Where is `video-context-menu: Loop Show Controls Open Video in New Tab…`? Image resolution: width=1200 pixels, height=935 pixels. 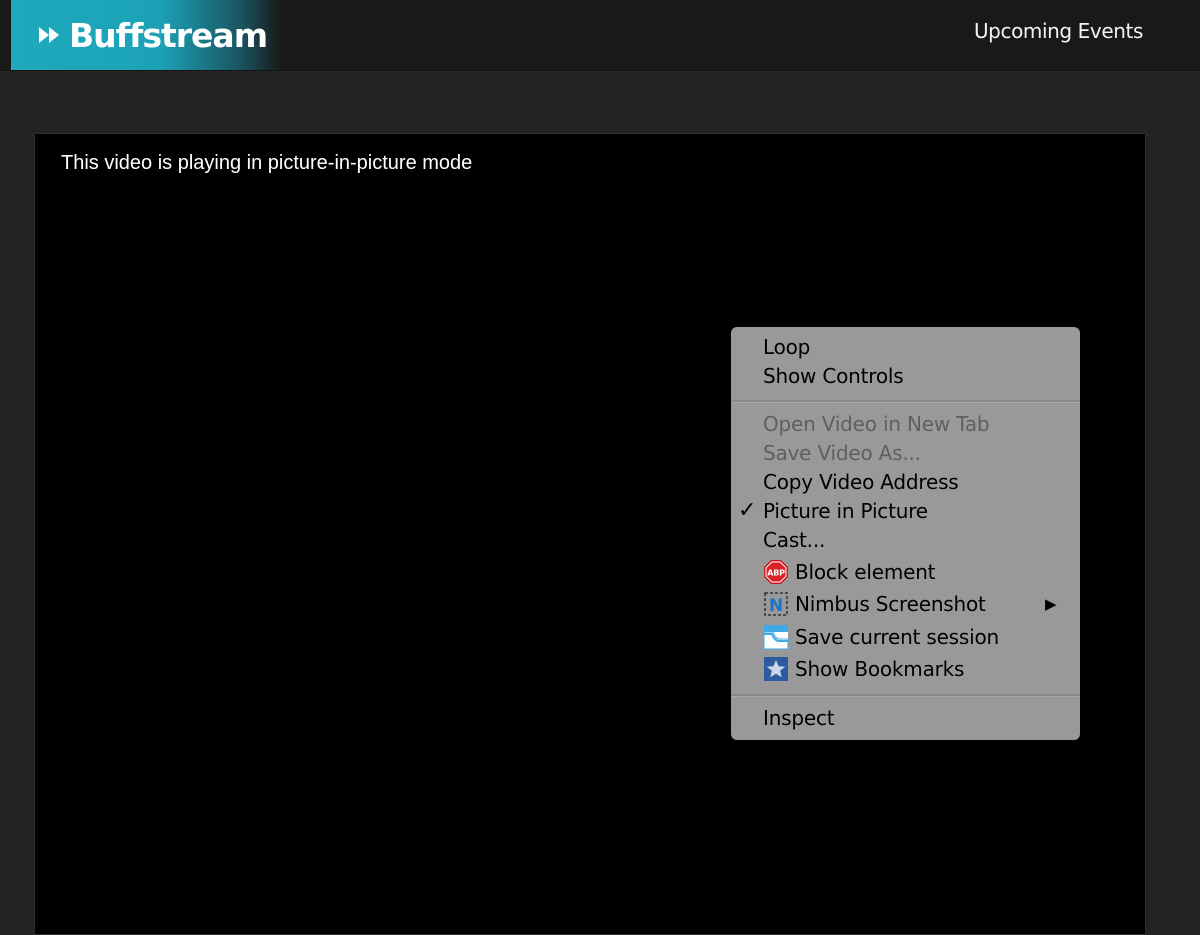
video-context-menu: Loop Show Controls Open Video in New Tab… is located at coordinates (905, 533).